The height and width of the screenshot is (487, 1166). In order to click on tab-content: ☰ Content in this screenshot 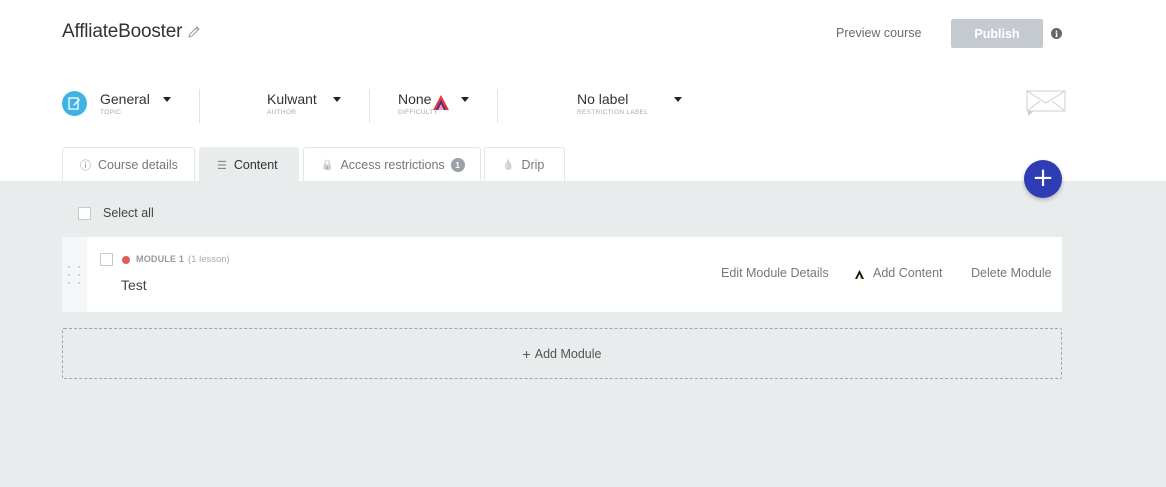, I will do `click(249, 164)`.